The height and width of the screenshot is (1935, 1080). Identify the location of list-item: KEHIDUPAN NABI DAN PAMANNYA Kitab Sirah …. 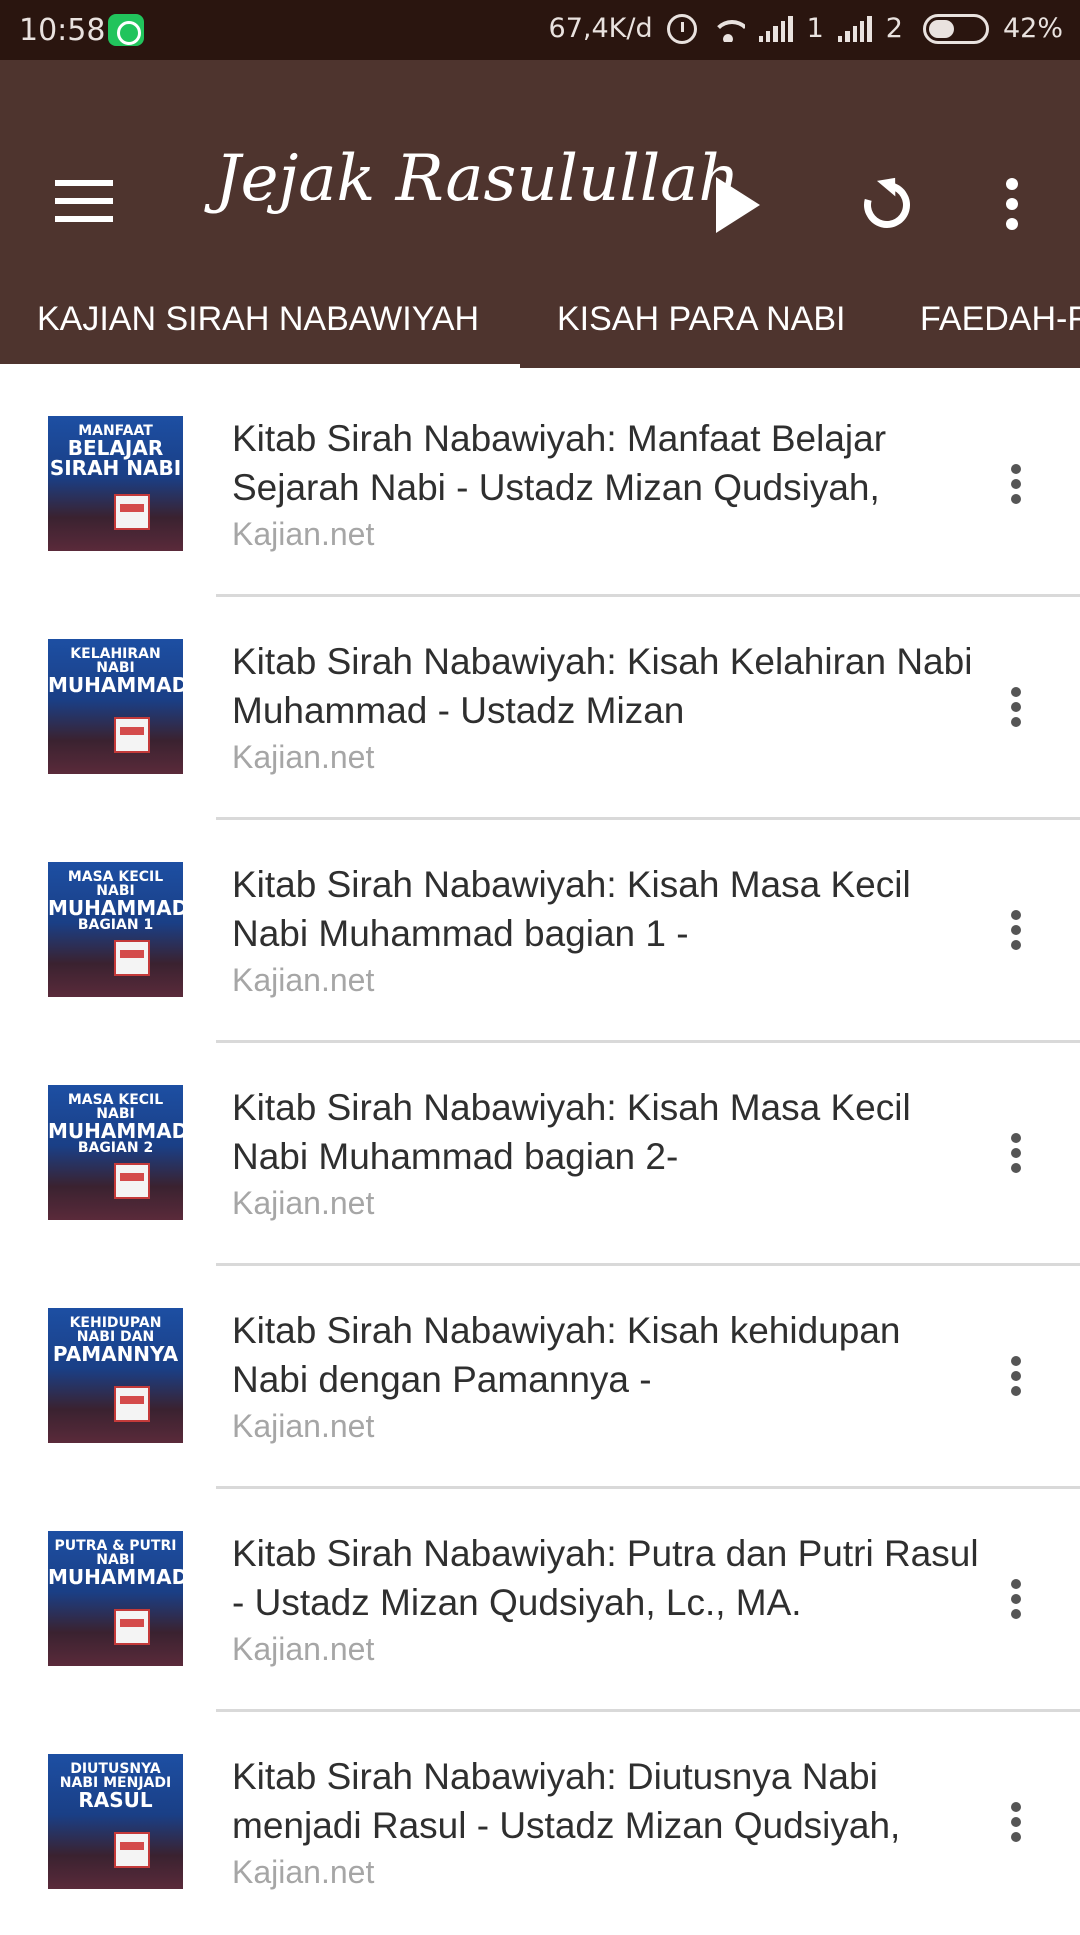
(540, 1377).